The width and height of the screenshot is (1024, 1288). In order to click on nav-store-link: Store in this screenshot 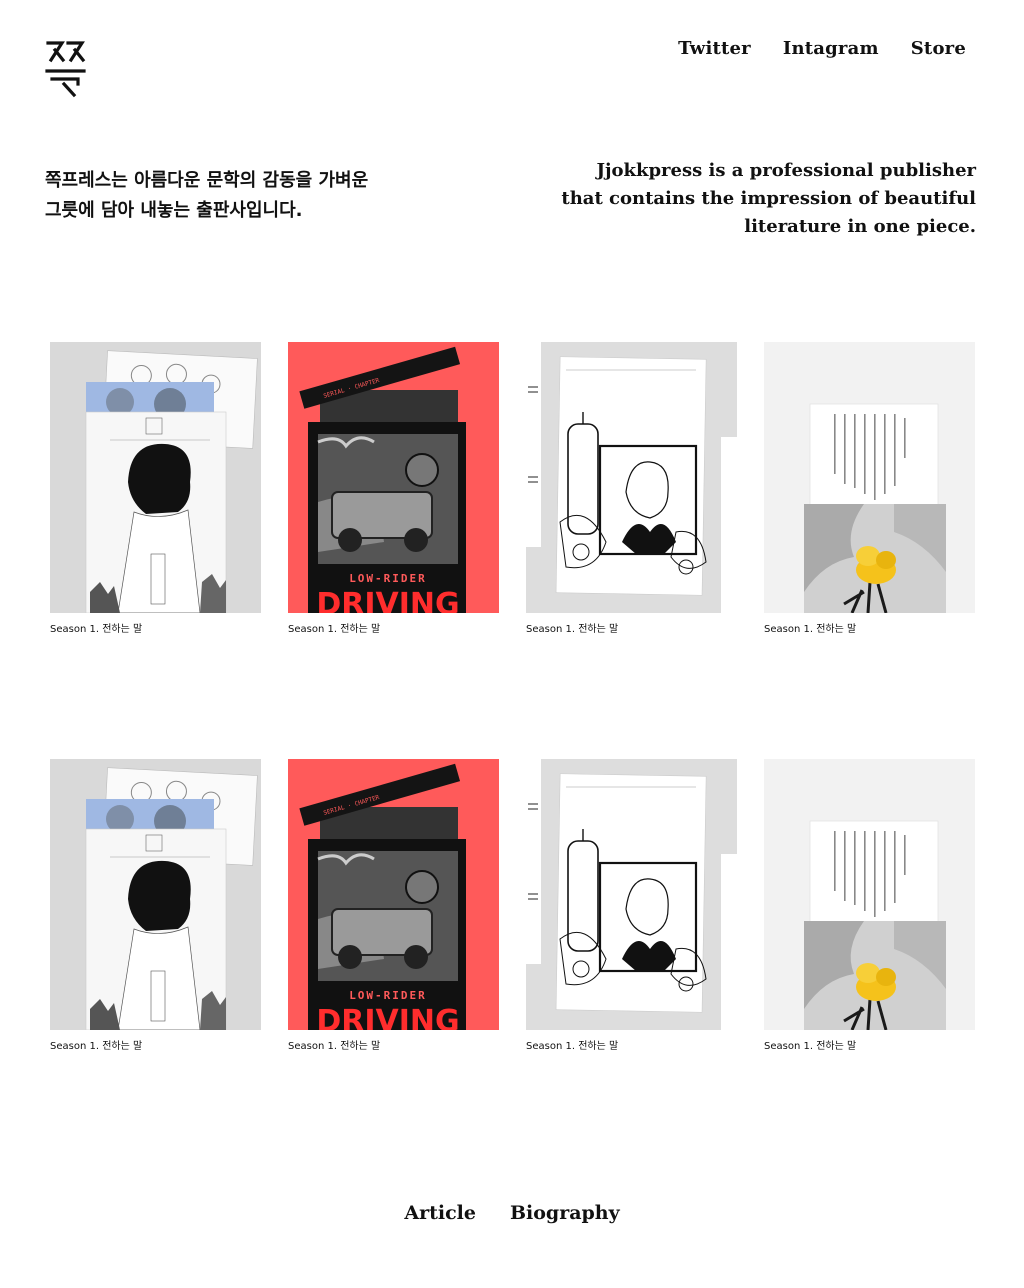, I will do `click(938, 48)`.